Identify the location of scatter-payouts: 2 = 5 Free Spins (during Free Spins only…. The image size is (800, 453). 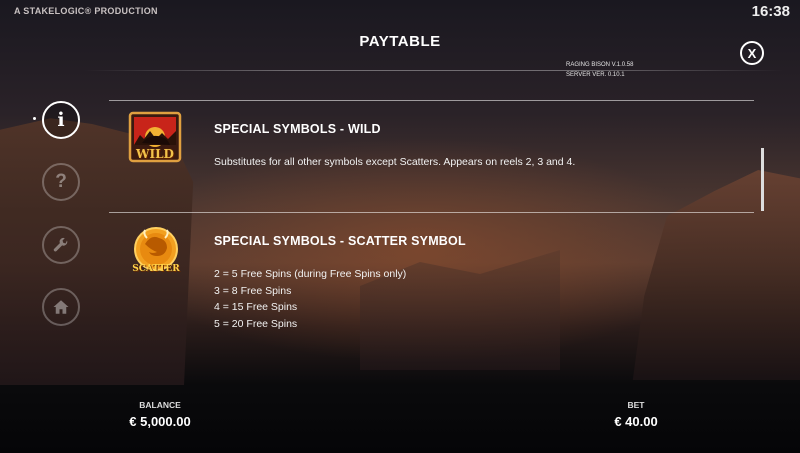
(310, 299).